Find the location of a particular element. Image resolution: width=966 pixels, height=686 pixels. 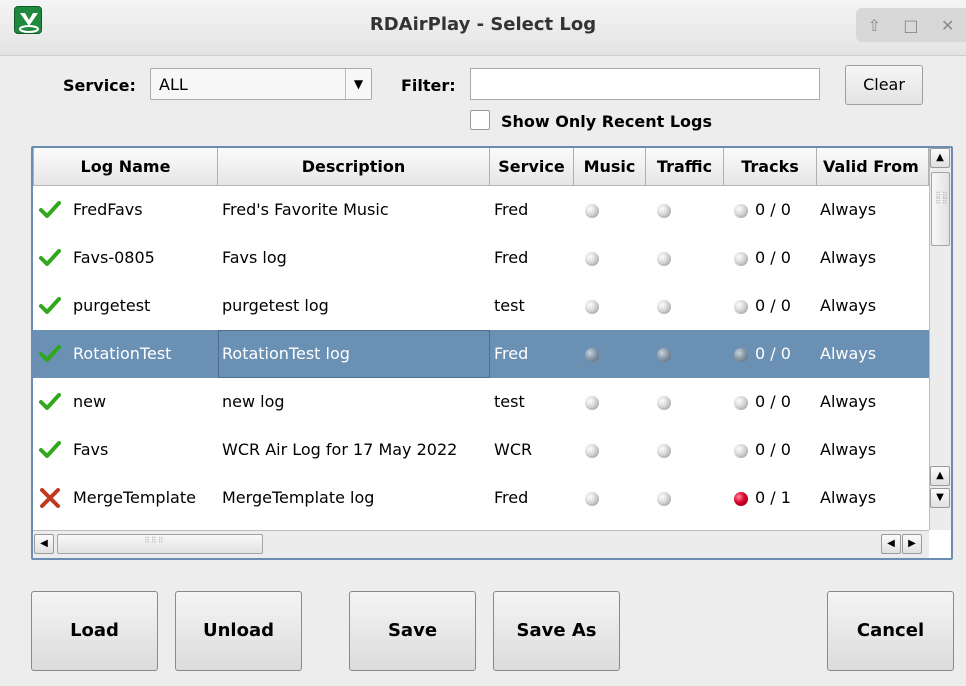

filter-input is located at coordinates (645, 84).